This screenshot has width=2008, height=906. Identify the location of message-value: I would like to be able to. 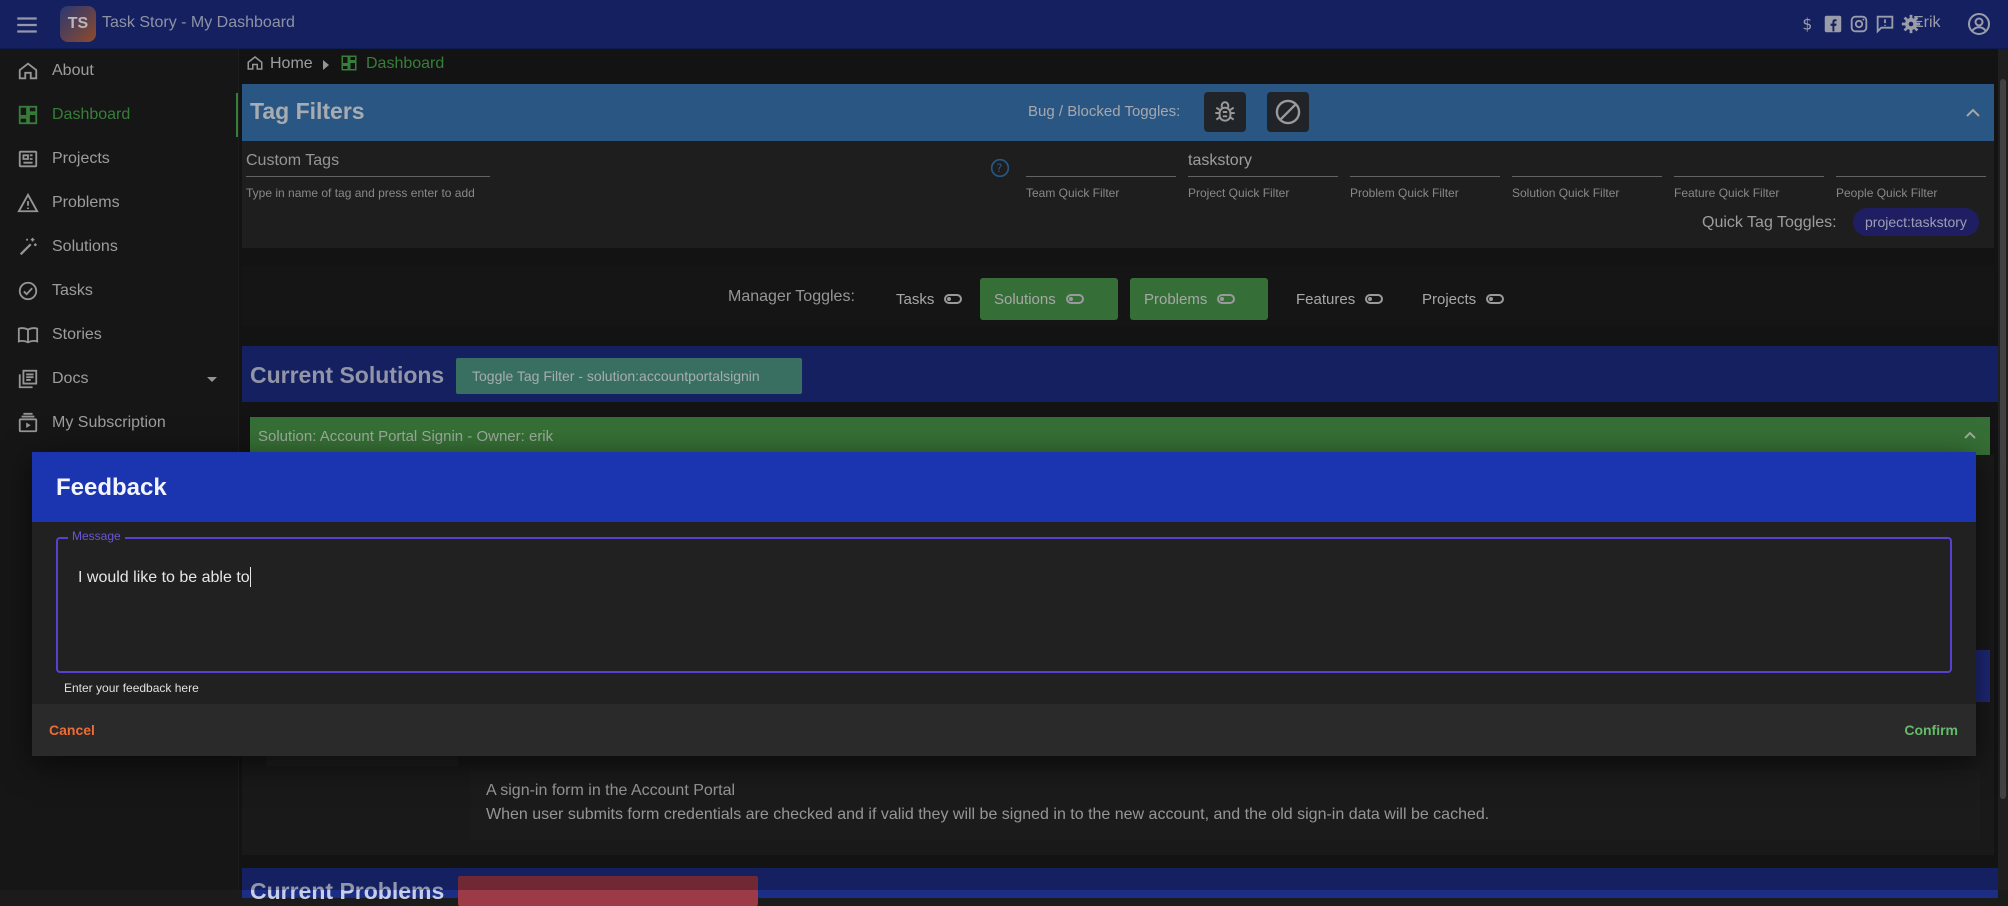
(164, 578).